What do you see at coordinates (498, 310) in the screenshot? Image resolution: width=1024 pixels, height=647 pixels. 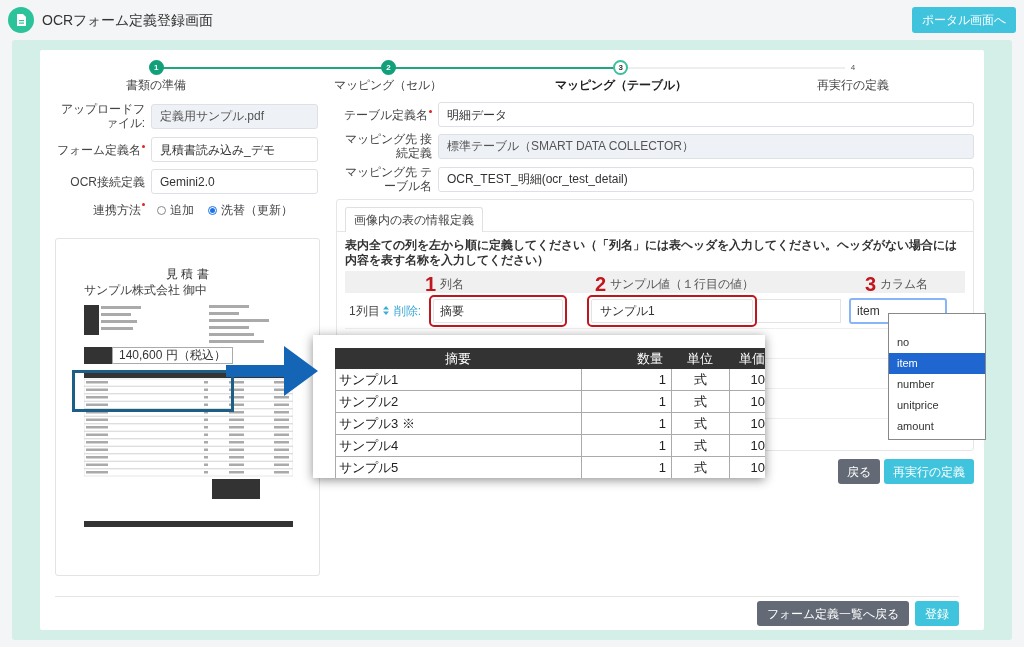 I see `column-name-field: 摘要` at bounding box center [498, 310].